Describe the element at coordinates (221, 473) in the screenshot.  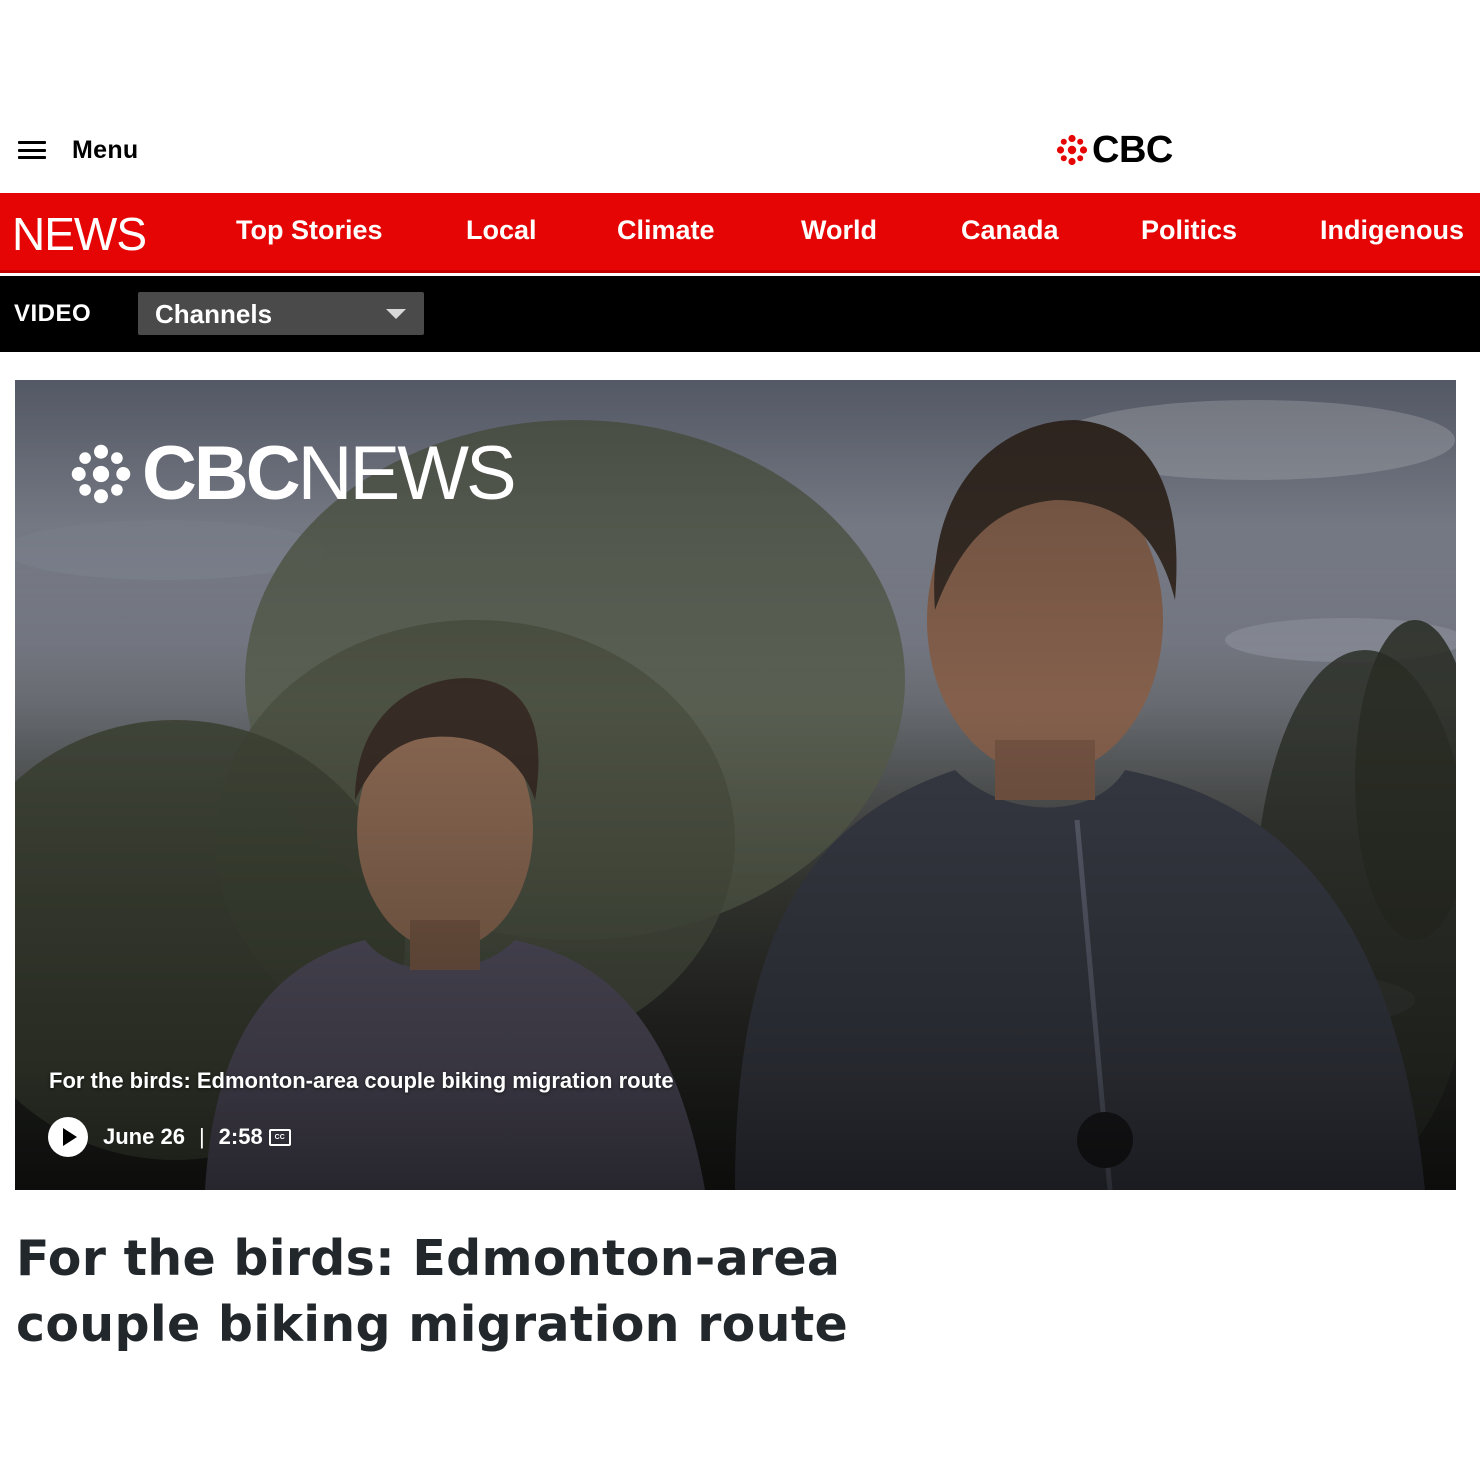
I see `watermark-cbc: CBC` at that location.